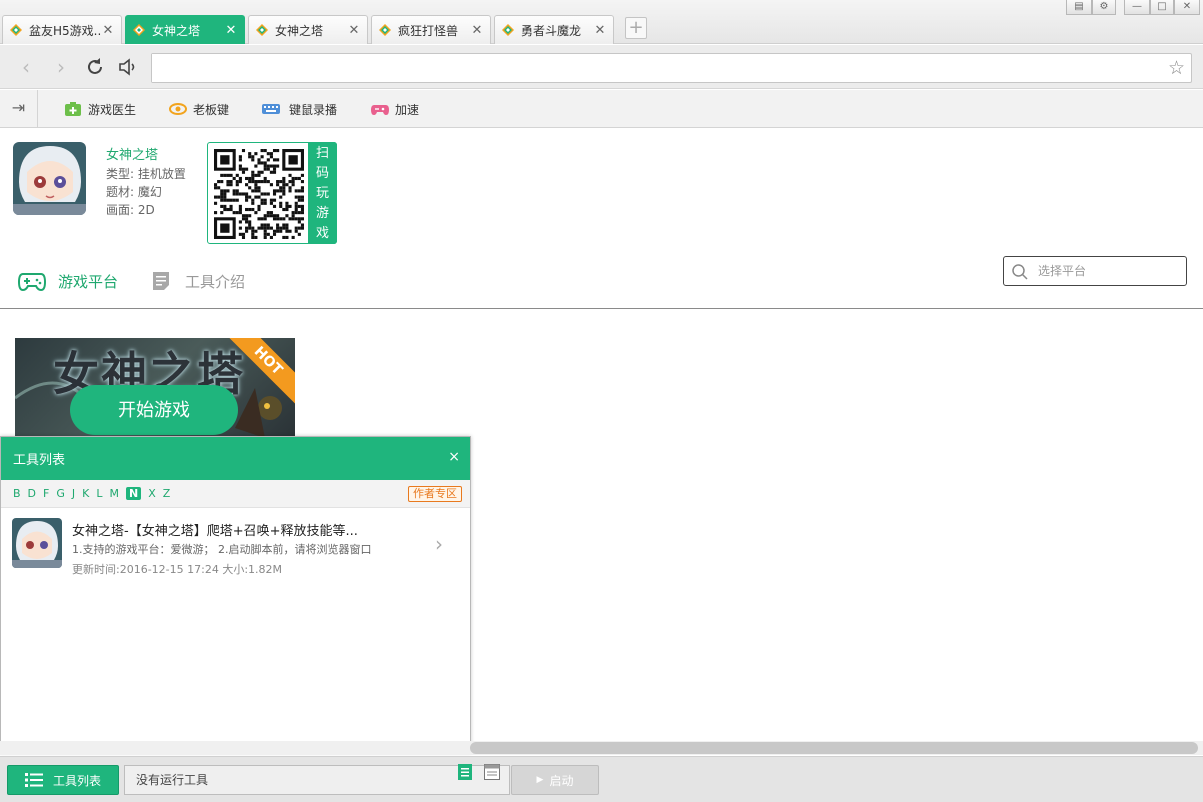 The width and height of the screenshot is (1203, 802). Describe the element at coordinates (601, 109) in the screenshot. I see `toolbar: ⇥ 游戏医生 老板键 键鼠录播 加速` at that location.